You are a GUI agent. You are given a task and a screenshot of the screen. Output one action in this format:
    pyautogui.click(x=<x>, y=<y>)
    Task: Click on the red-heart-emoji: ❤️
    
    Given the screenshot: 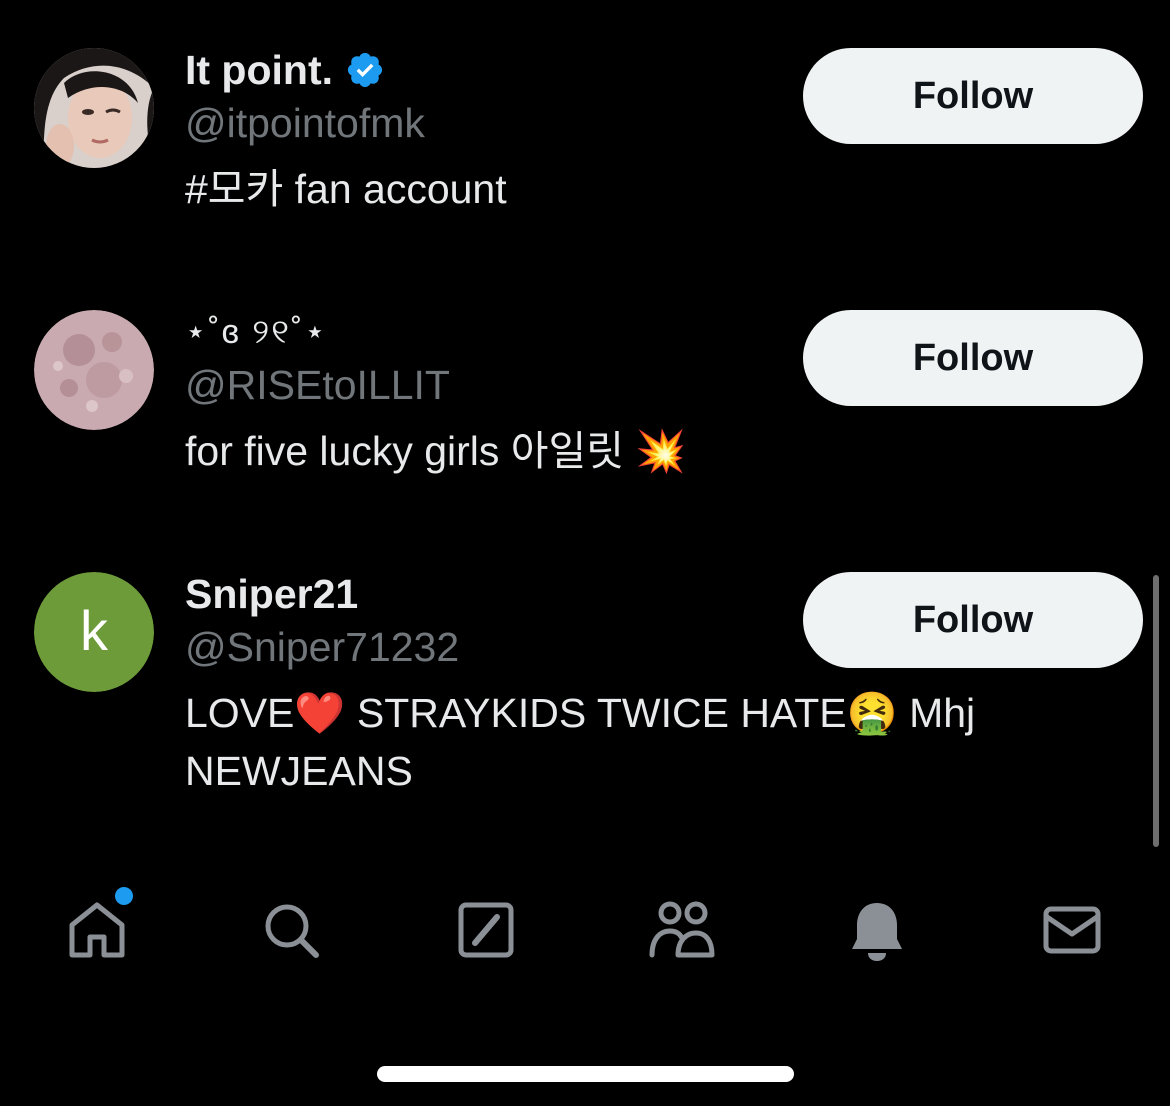 What is the action you would take?
    pyautogui.click(x=320, y=713)
    